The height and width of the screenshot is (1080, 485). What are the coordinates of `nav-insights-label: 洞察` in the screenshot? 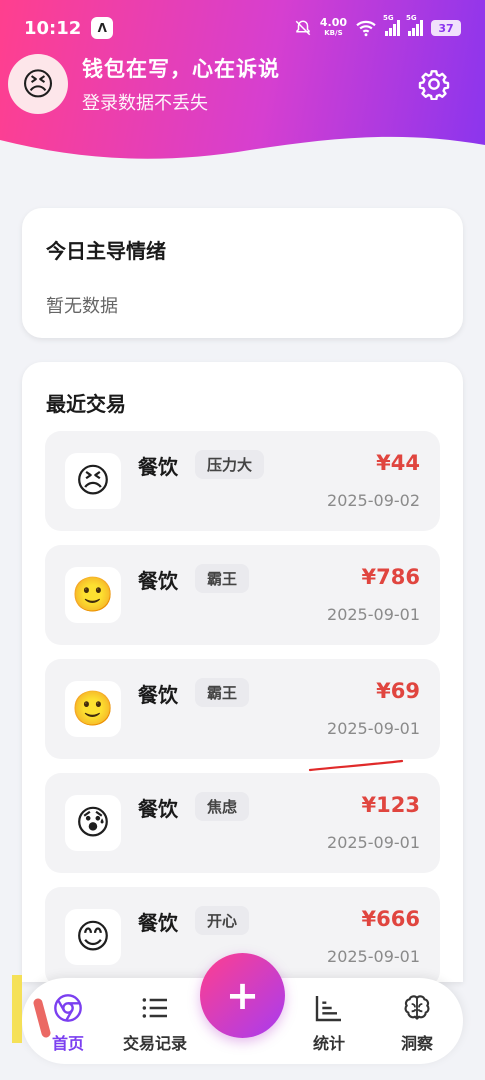 It's located at (416, 1043).